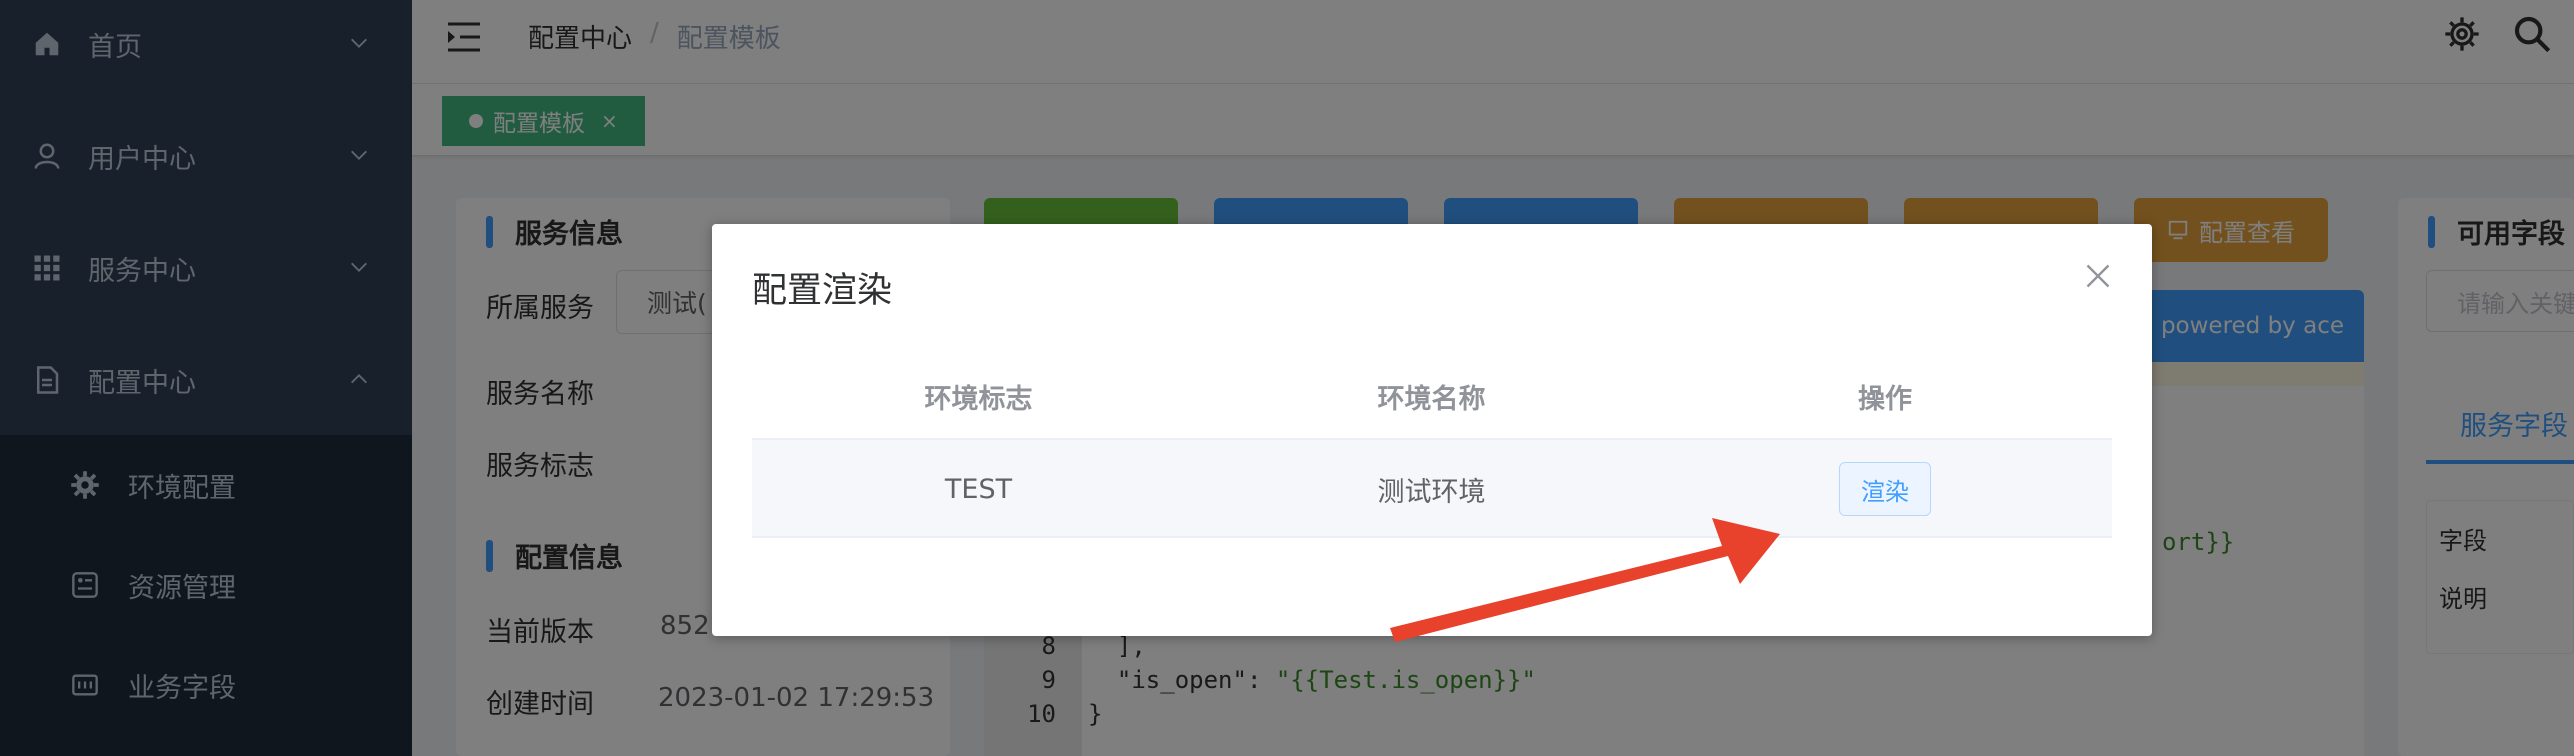  What do you see at coordinates (1431, 399) in the screenshot?
I see `column-header-env-name: 环境名称` at bounding box center [1431, 399].